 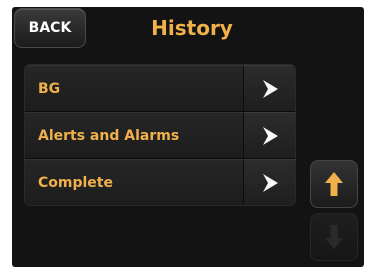 I want to click on scroll-down-button, so click(x=334, y=237).